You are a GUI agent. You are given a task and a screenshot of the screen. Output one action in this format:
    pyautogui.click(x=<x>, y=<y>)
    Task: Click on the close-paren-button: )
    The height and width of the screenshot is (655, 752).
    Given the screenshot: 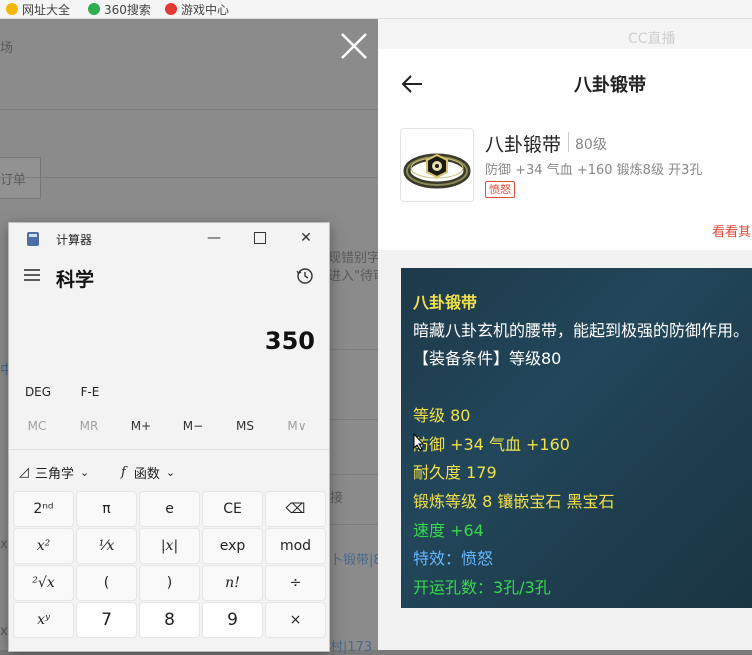 What is the action you would take?
    pyautogui.click(x=169, y=583)
    